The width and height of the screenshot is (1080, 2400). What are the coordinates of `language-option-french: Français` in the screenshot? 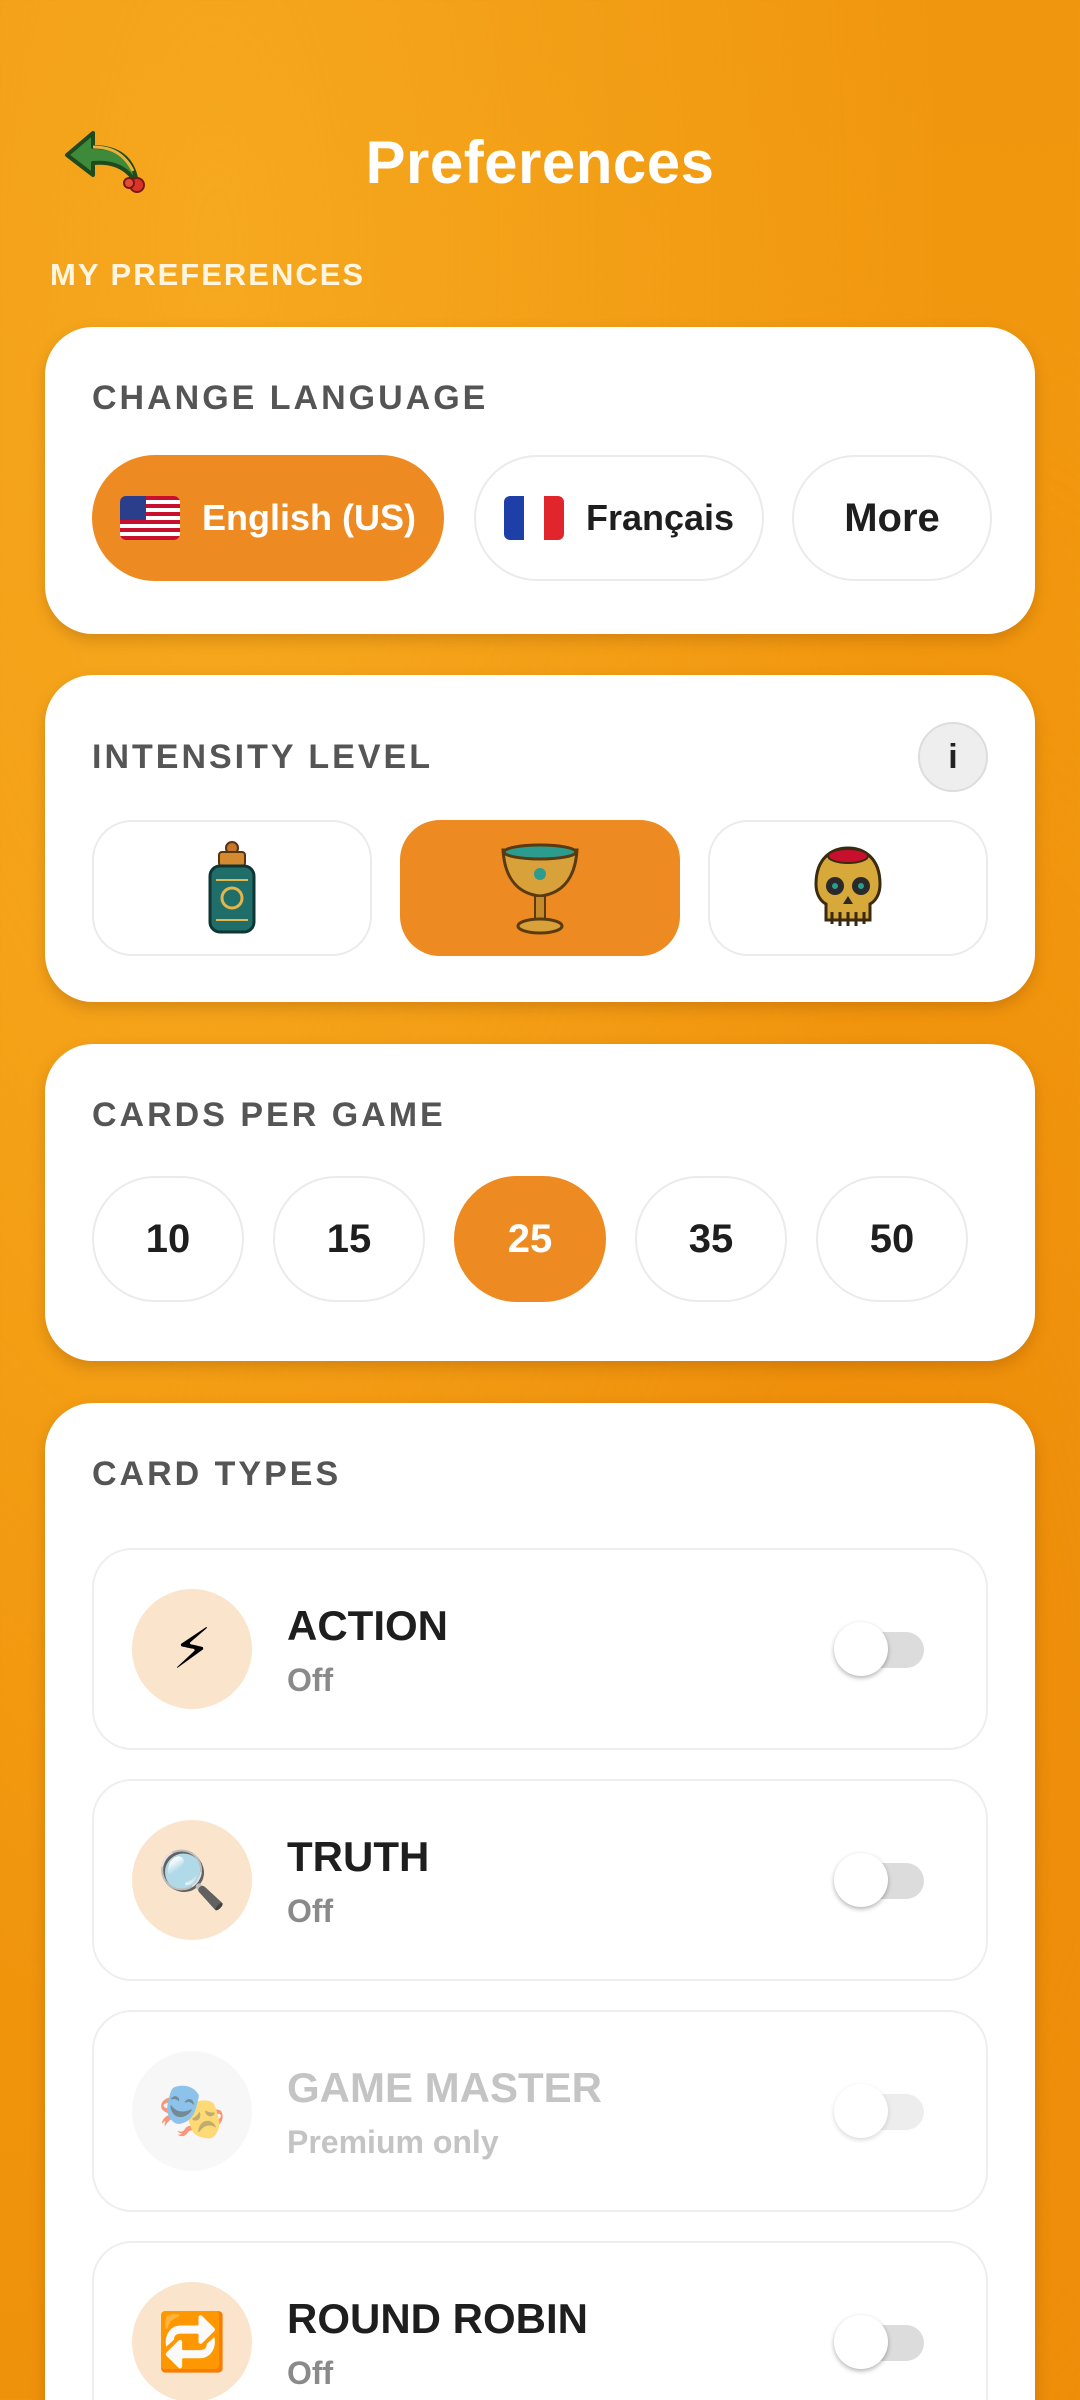 It's located at (619, 518).